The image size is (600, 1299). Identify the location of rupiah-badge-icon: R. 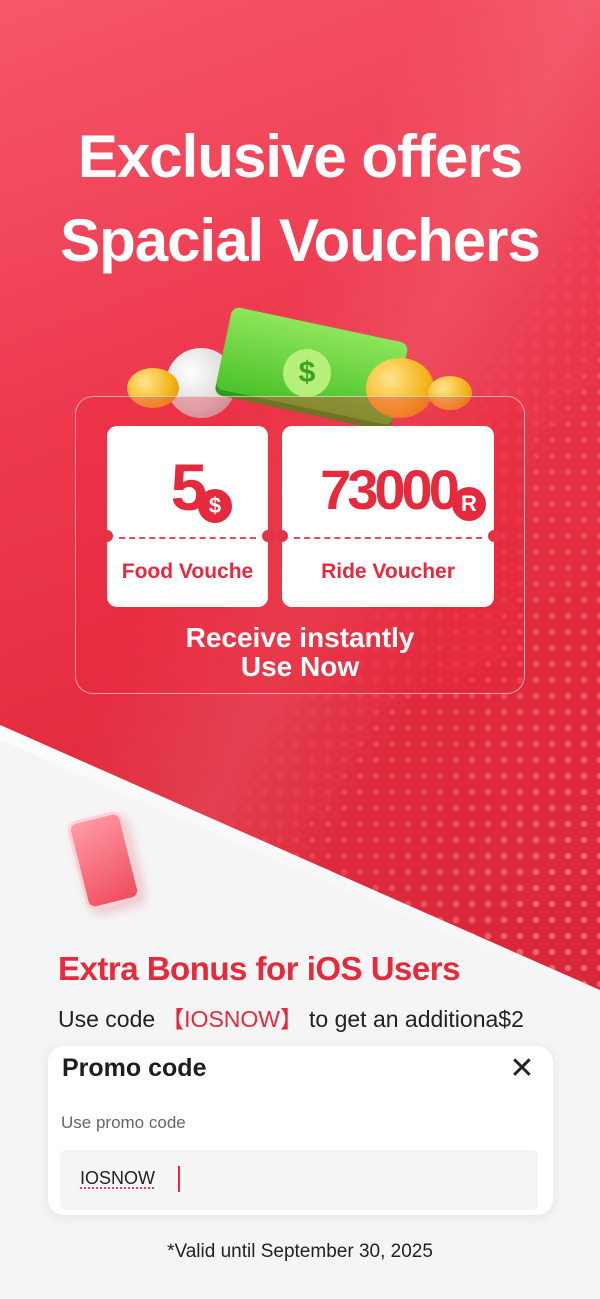
(469, 504).